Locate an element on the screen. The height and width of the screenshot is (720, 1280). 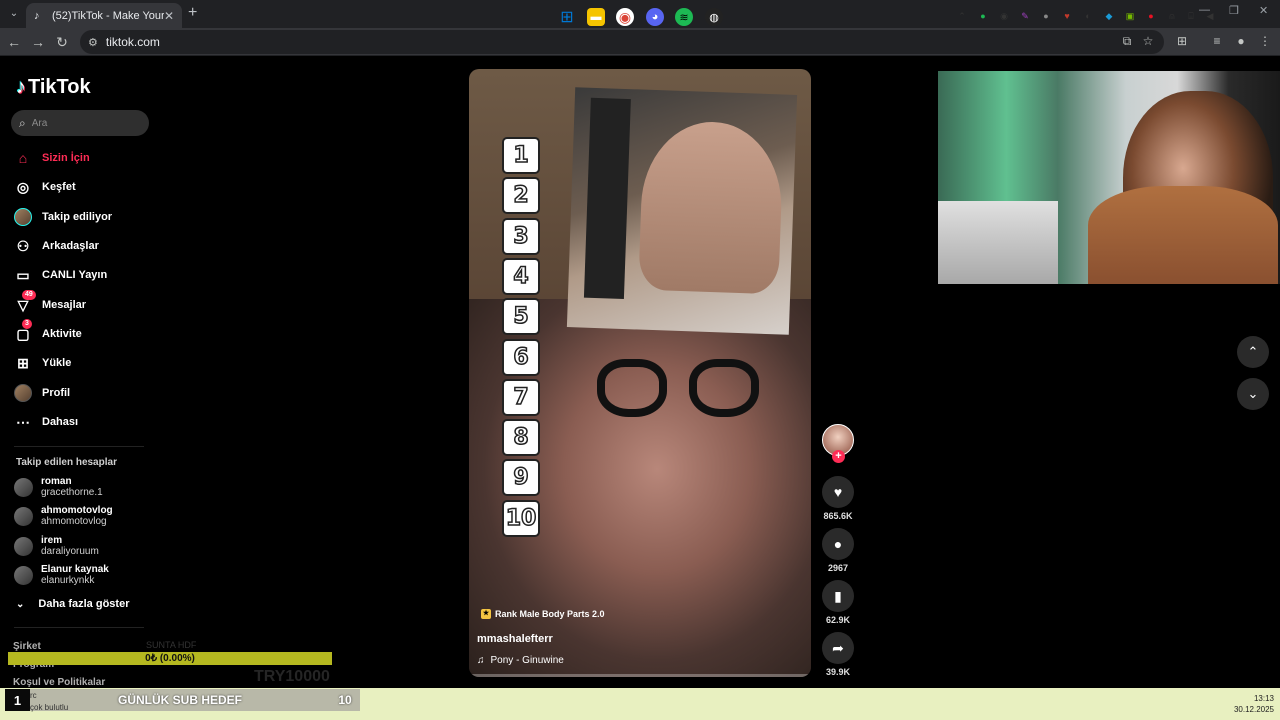
webcam-overlay is located at coordinates (1109, 177).